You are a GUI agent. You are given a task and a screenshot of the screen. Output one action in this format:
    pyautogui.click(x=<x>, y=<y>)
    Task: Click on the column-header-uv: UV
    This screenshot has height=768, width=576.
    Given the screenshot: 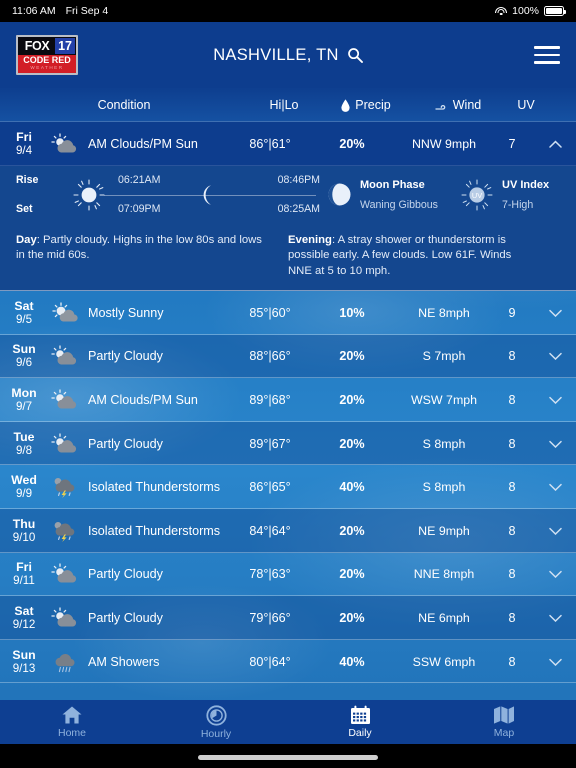 What is the action you would take?
    pyautogui.click(x=526, y=105)
    